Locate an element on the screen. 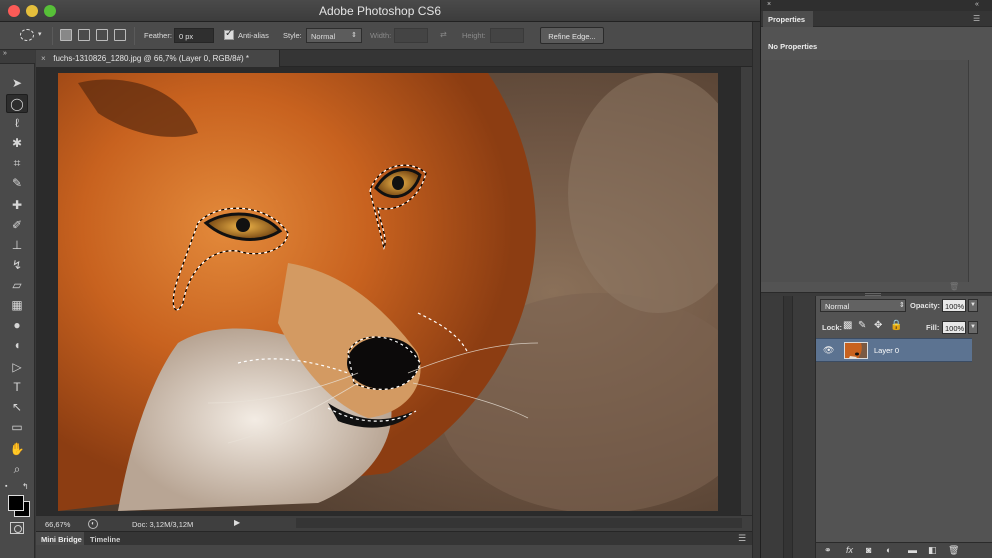 This screenshot has width=992, height=558. clone-stamp-tool-icon: ⊥ is located at coordinates (17, 245).